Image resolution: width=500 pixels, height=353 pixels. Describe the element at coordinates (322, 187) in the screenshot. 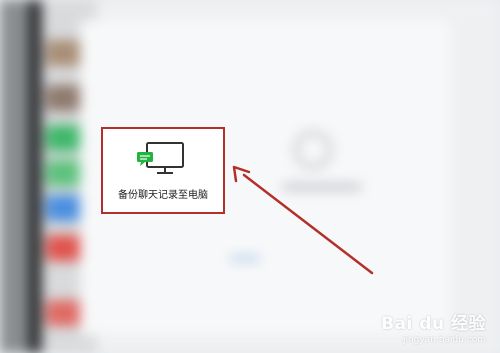

I see `restore-label` at that location.